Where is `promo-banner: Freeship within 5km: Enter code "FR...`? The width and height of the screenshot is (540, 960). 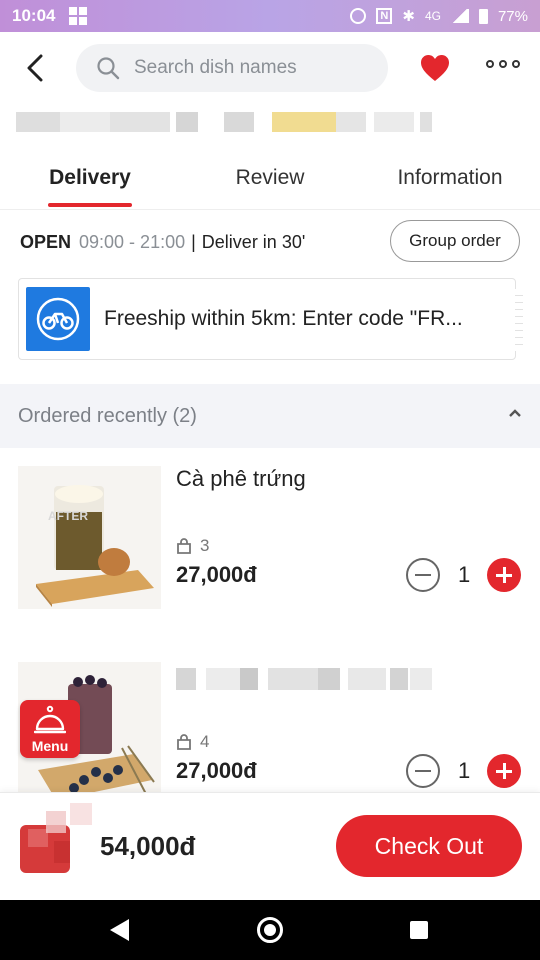 promo-banner: Freeship within 5km: Enter code "FR... is located at coordinates (270, 319).